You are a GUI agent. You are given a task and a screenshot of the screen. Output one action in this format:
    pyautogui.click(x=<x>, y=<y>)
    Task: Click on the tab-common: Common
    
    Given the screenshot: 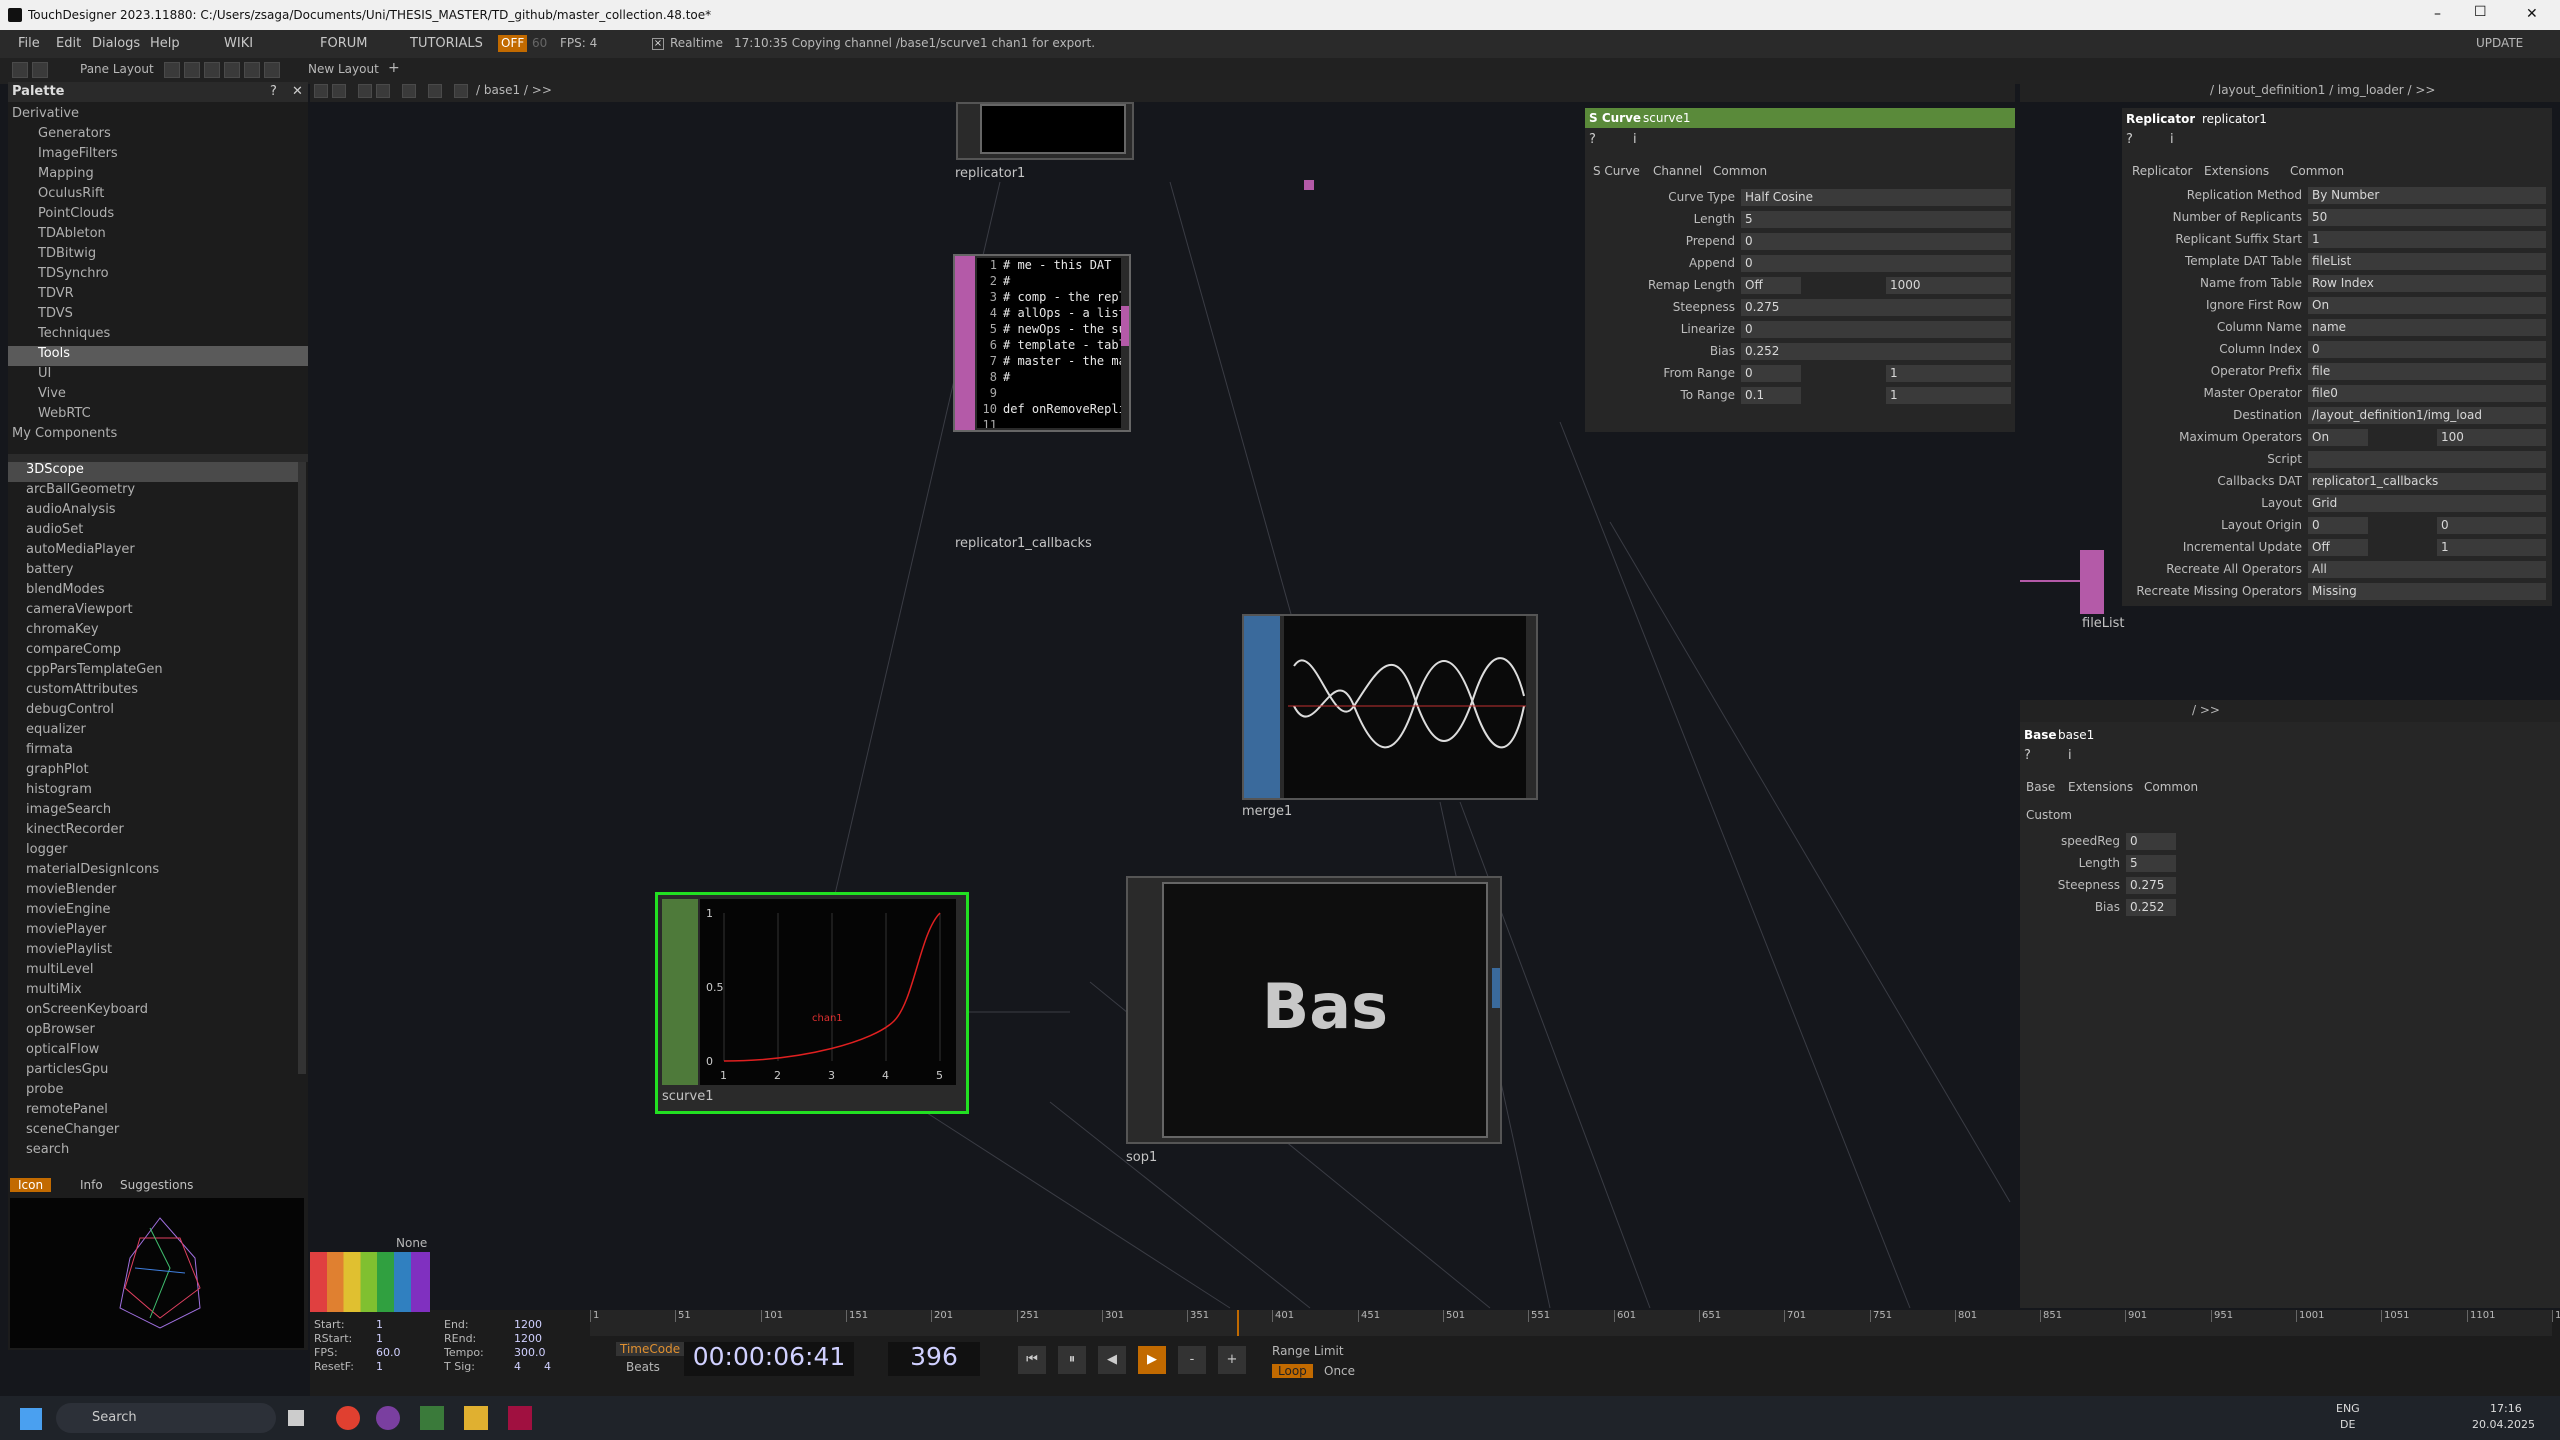 What is the action you would take?
    pyautogui.click(x=1740, y=171)
    